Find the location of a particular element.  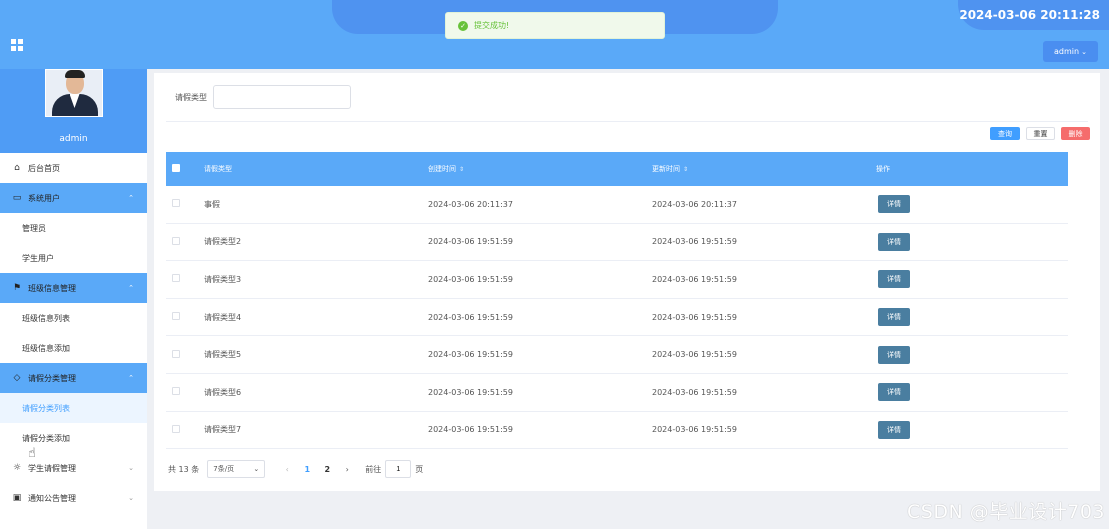

query-button: 查询 is located at coordinates (1005, 133).